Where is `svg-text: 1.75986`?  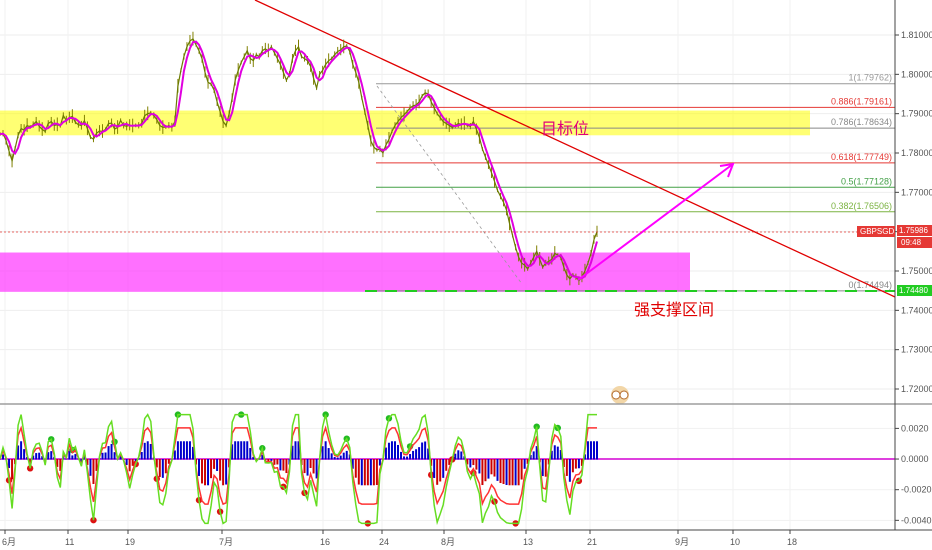
svg-text: 1.75986 is located at coordinates (913, 230).